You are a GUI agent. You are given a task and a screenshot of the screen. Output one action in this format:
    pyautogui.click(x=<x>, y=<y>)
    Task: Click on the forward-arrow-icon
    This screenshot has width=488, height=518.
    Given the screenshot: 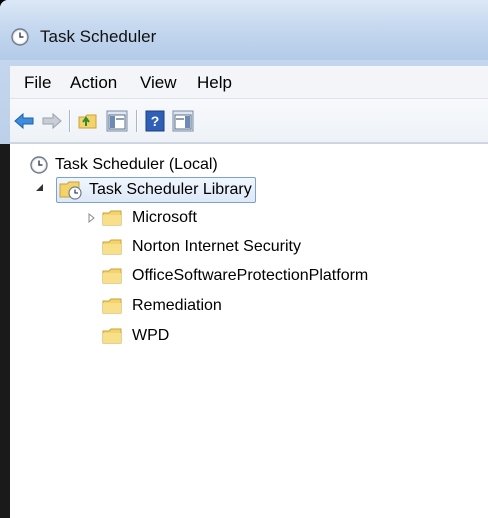 What is the action you would take?
    pyautogui.click(x=52, y=121)
    